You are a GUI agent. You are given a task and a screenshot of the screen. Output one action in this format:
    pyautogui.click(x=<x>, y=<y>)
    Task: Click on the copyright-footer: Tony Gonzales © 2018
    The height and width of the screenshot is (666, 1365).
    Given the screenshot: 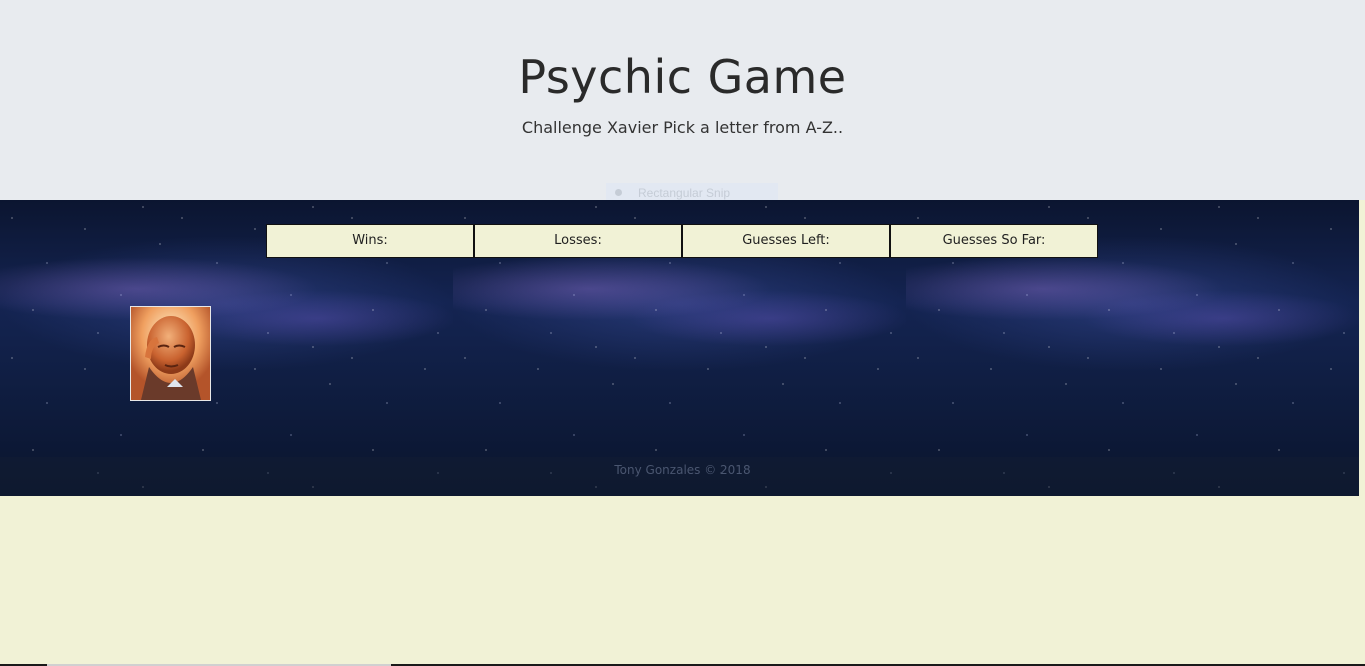 What is the action you would take?
    pyautogui.click(x=682, y=470)
    